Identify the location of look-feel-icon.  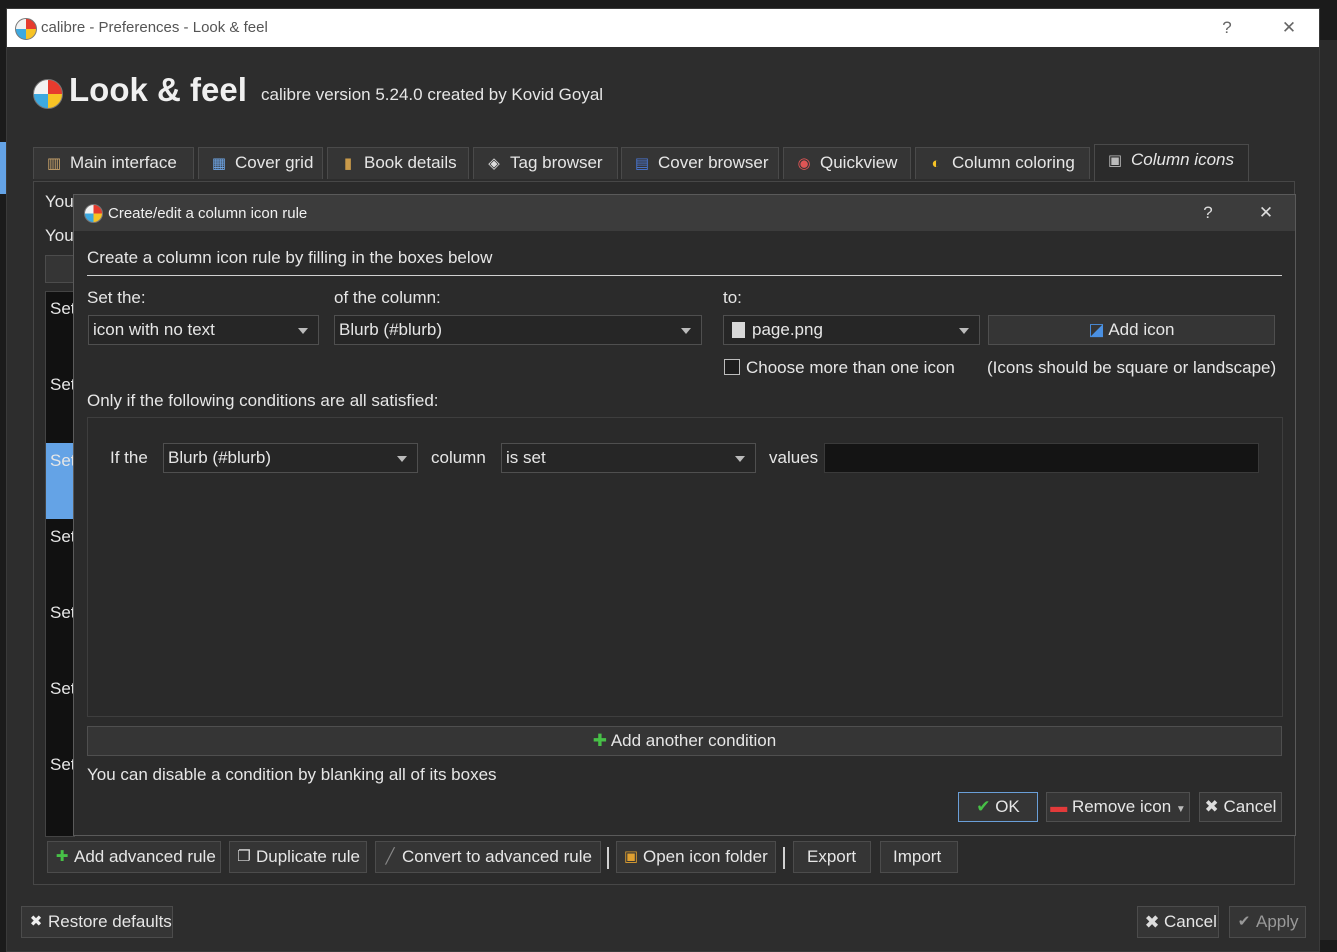
(48, 94).